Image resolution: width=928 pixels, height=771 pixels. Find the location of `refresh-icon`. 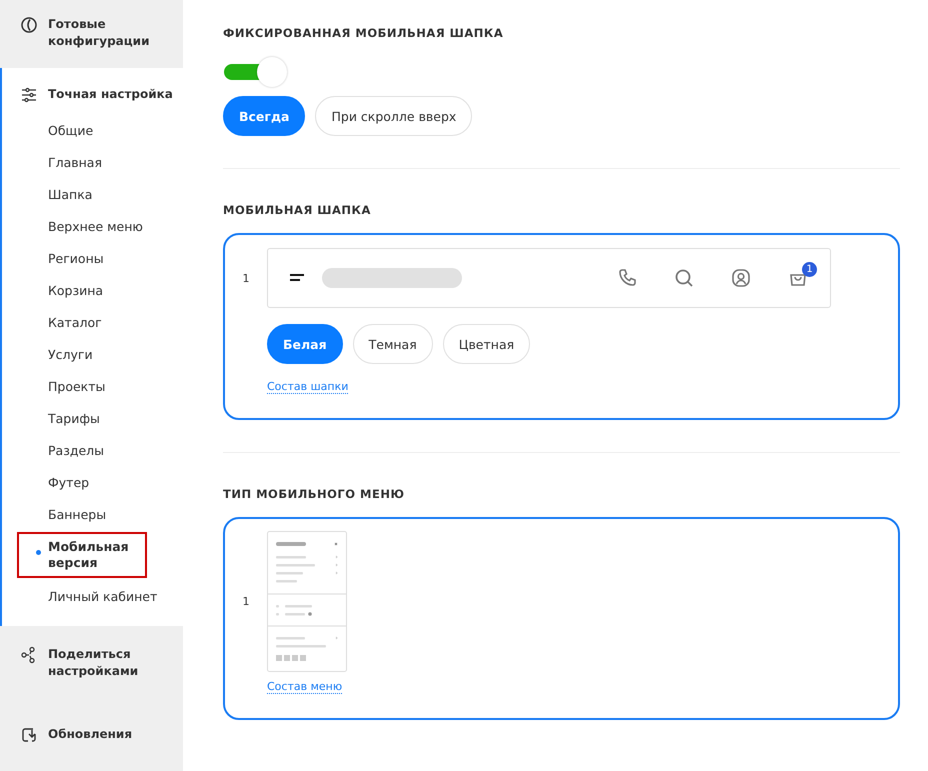

refresh-icon is located at coordinates (29, 735).